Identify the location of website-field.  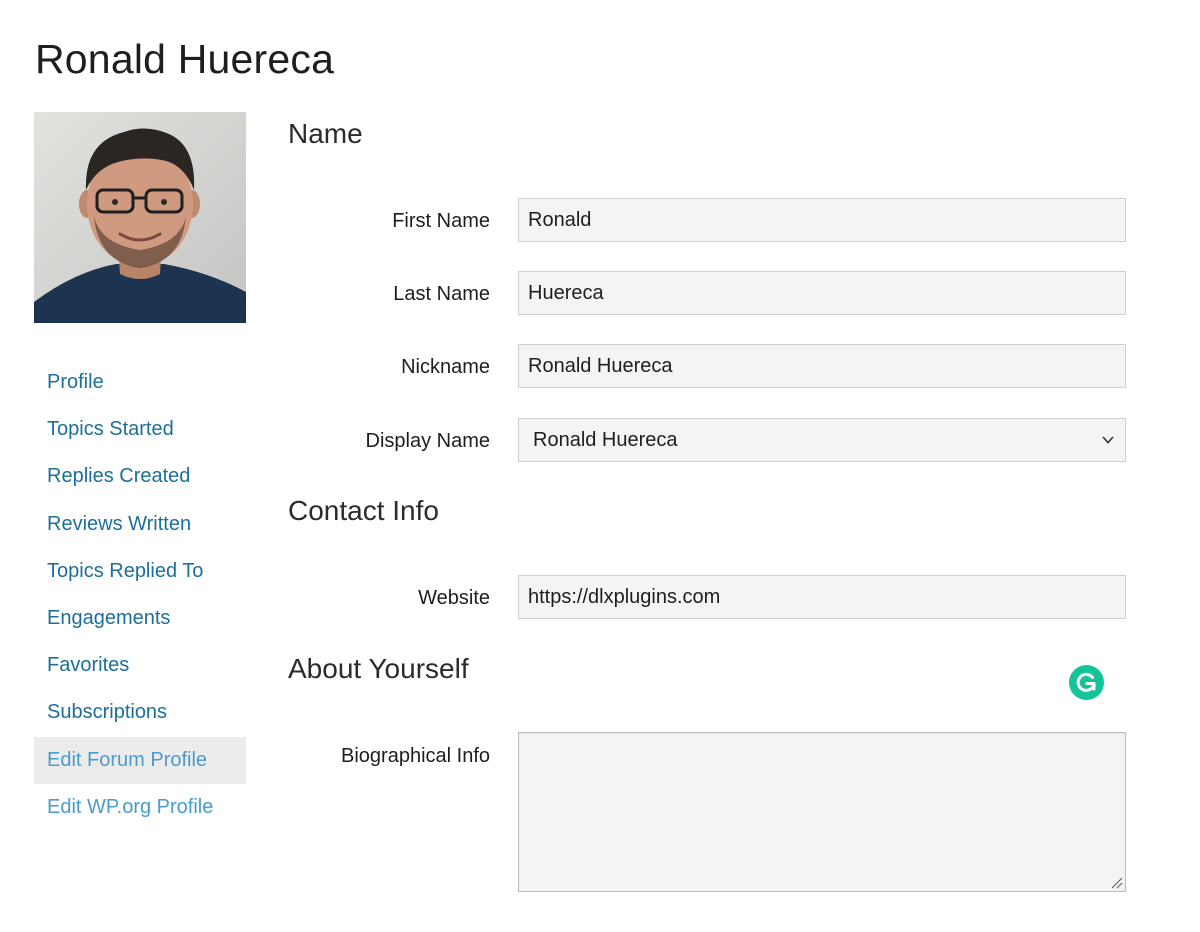
(822, 597).